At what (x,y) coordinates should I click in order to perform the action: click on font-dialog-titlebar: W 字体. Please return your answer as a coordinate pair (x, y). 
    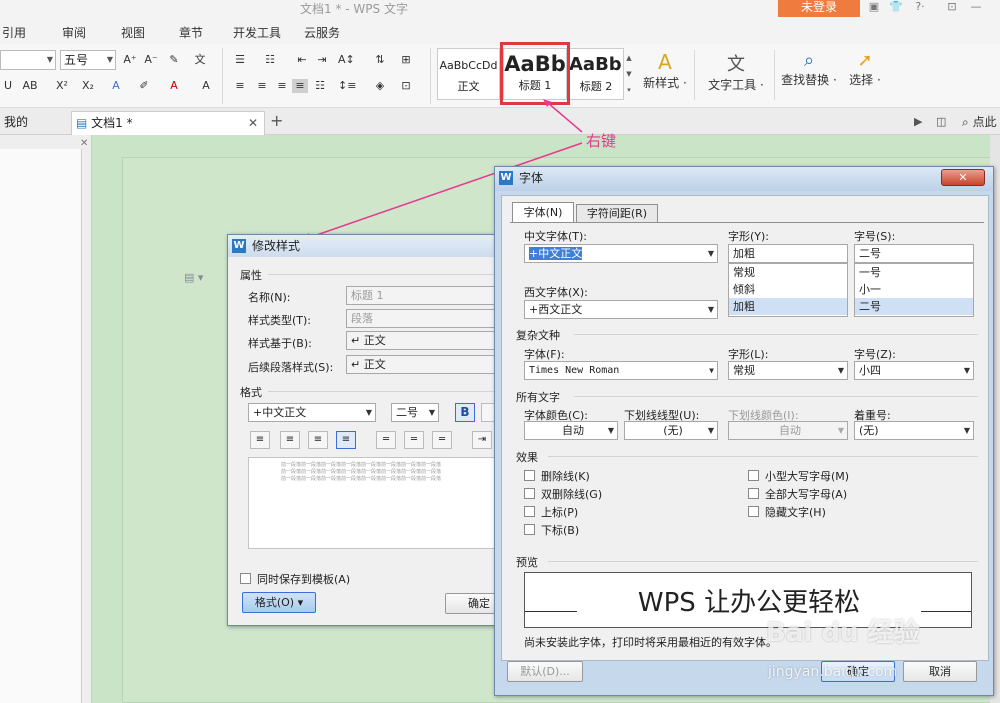
    Looking at the image, I should click on (744, 179).